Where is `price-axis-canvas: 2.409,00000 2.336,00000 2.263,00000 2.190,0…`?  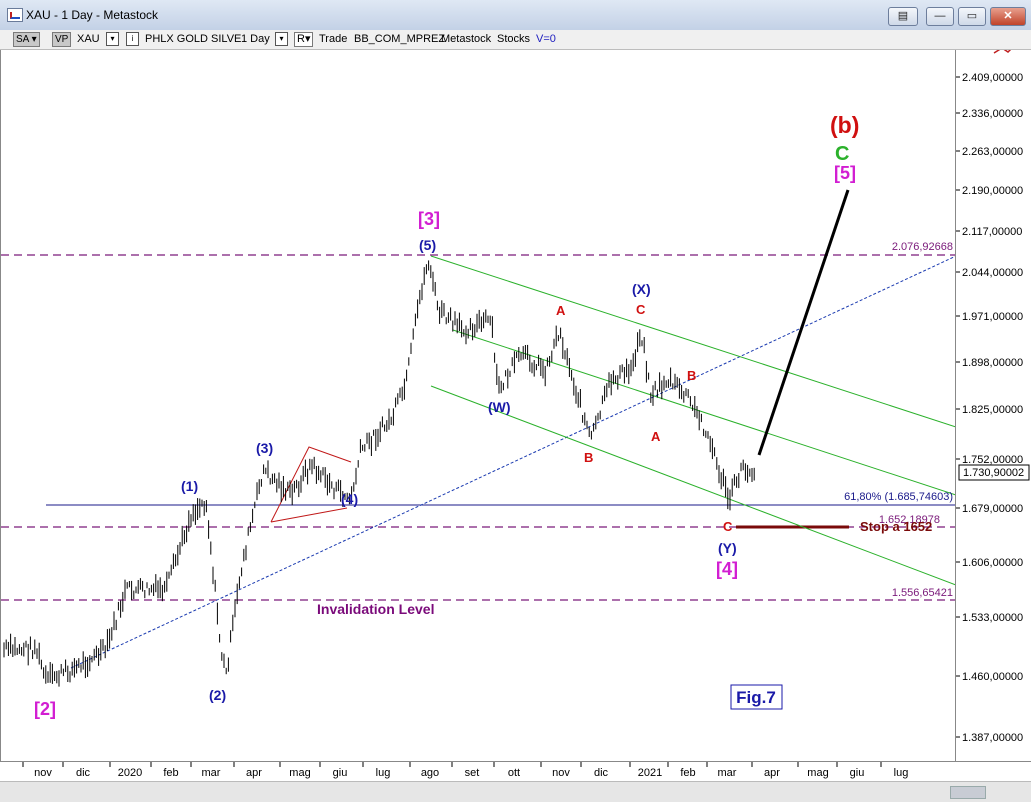
price-axis-canvas: 2.409,00000 2.336,00000 2.263,00000 2.190,0… is located at coordinates (993, 397).